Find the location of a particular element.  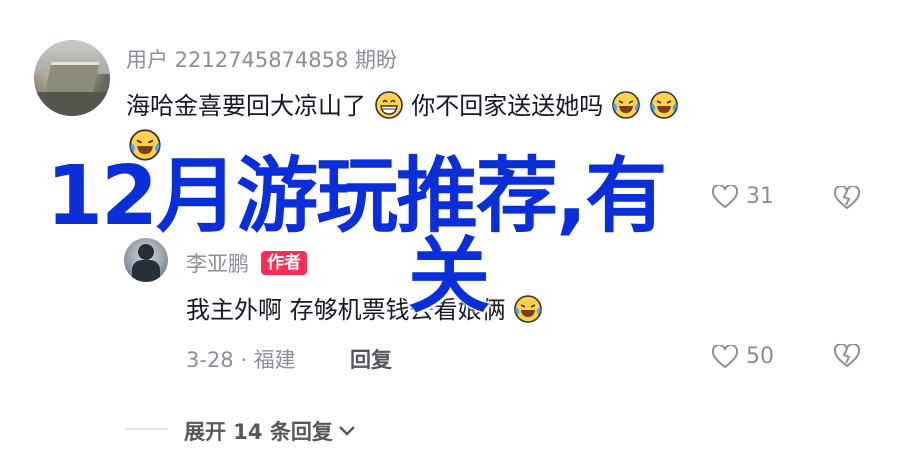

reply-like-button: 50 is located at coordinates (743, 356).